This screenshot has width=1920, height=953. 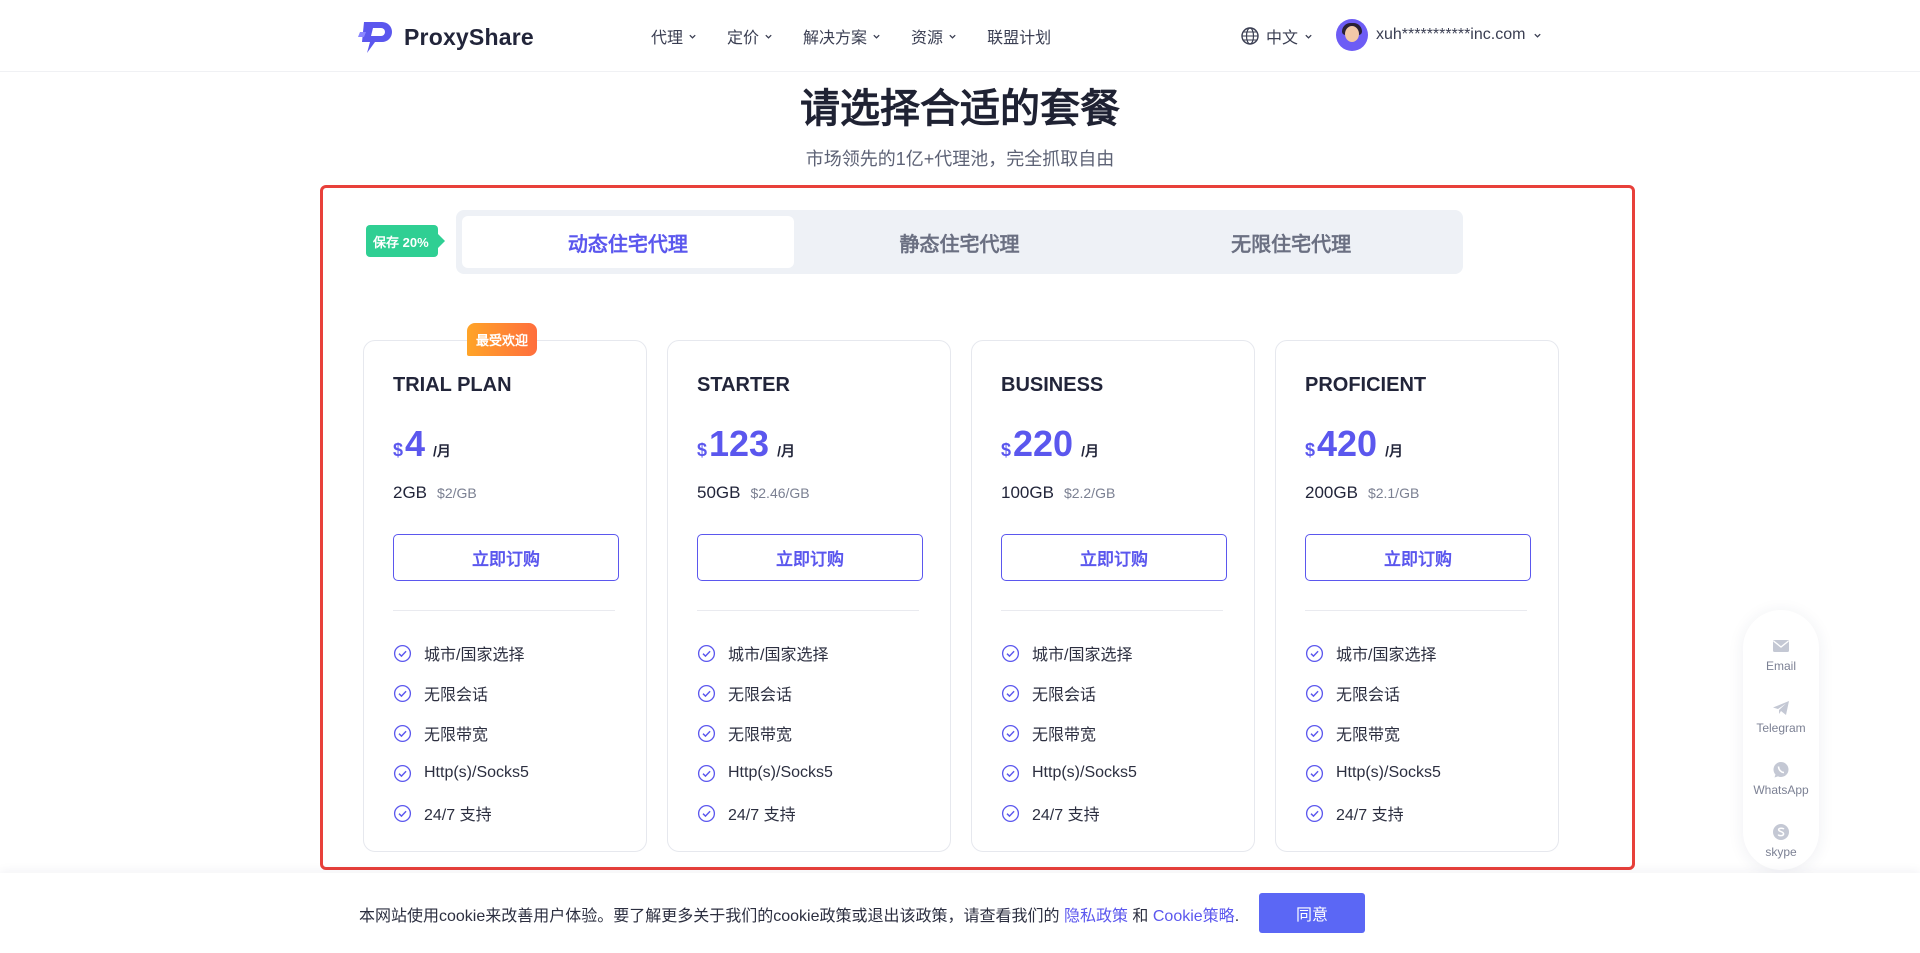 I want to click on plan-volume: 50GB $2.46/GB, so click(x=753, y=493).